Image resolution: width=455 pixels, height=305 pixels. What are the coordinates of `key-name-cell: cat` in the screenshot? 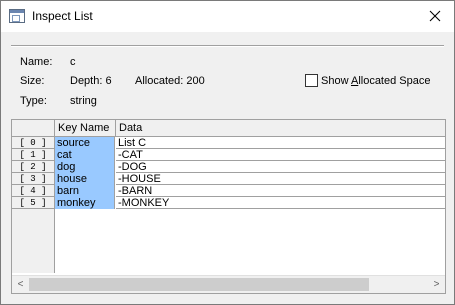 It's located at (85, 155).